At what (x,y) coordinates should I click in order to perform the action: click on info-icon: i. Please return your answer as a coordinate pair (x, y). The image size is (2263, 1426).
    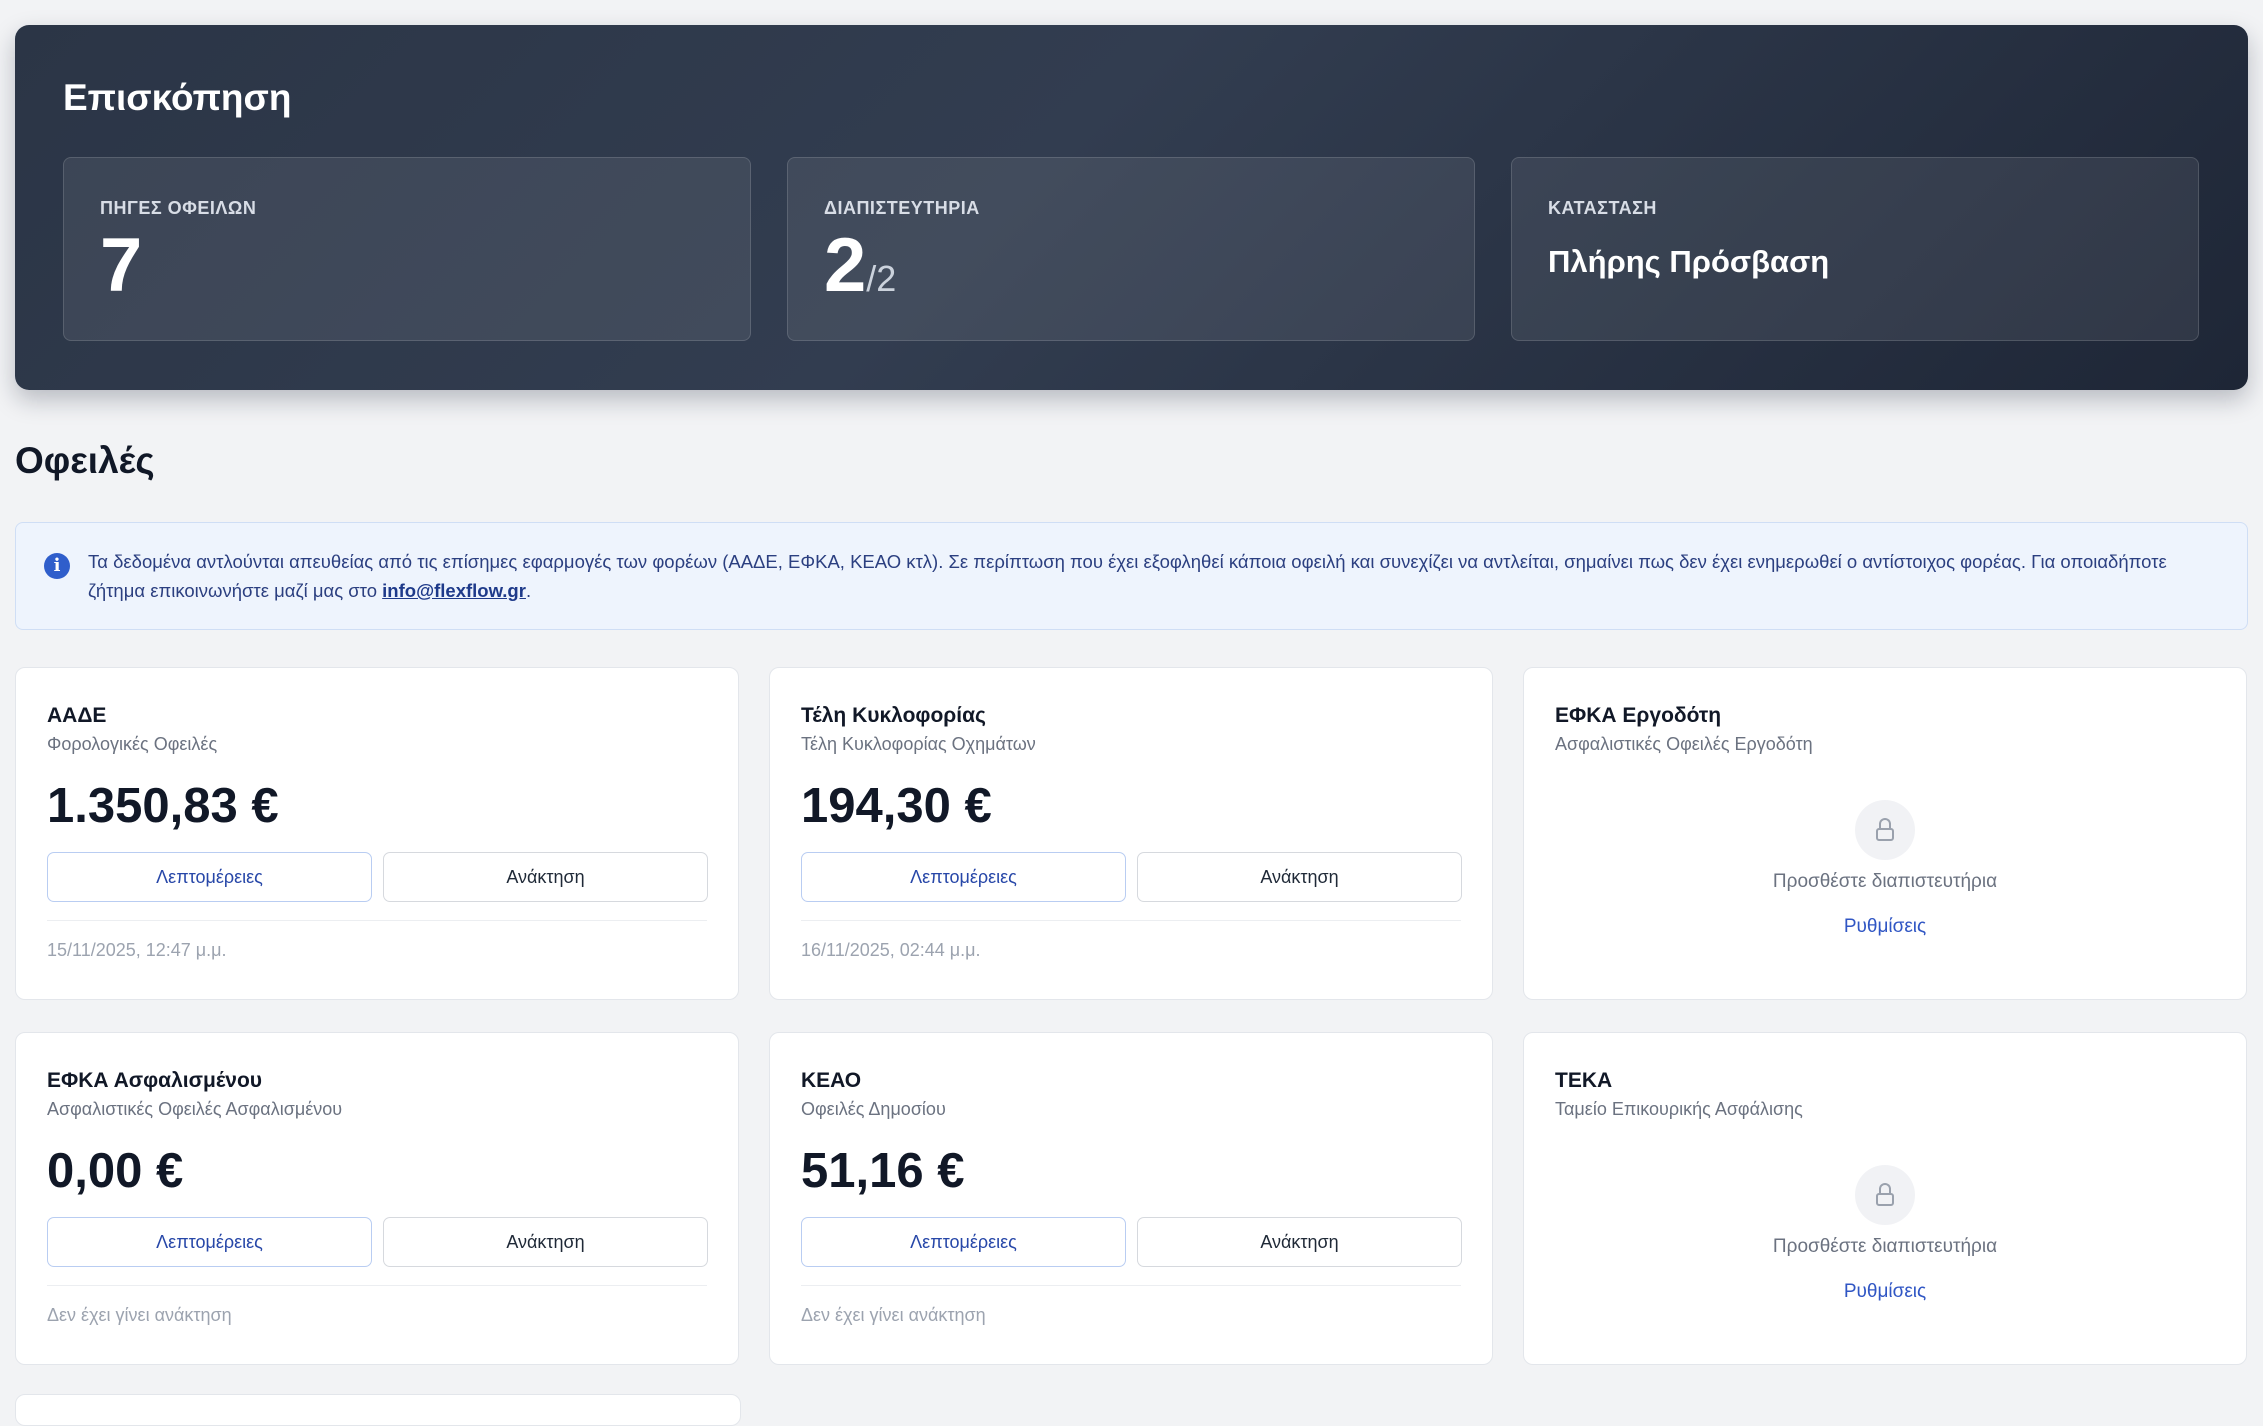
    Looking at the image, I should click on (57, 566).